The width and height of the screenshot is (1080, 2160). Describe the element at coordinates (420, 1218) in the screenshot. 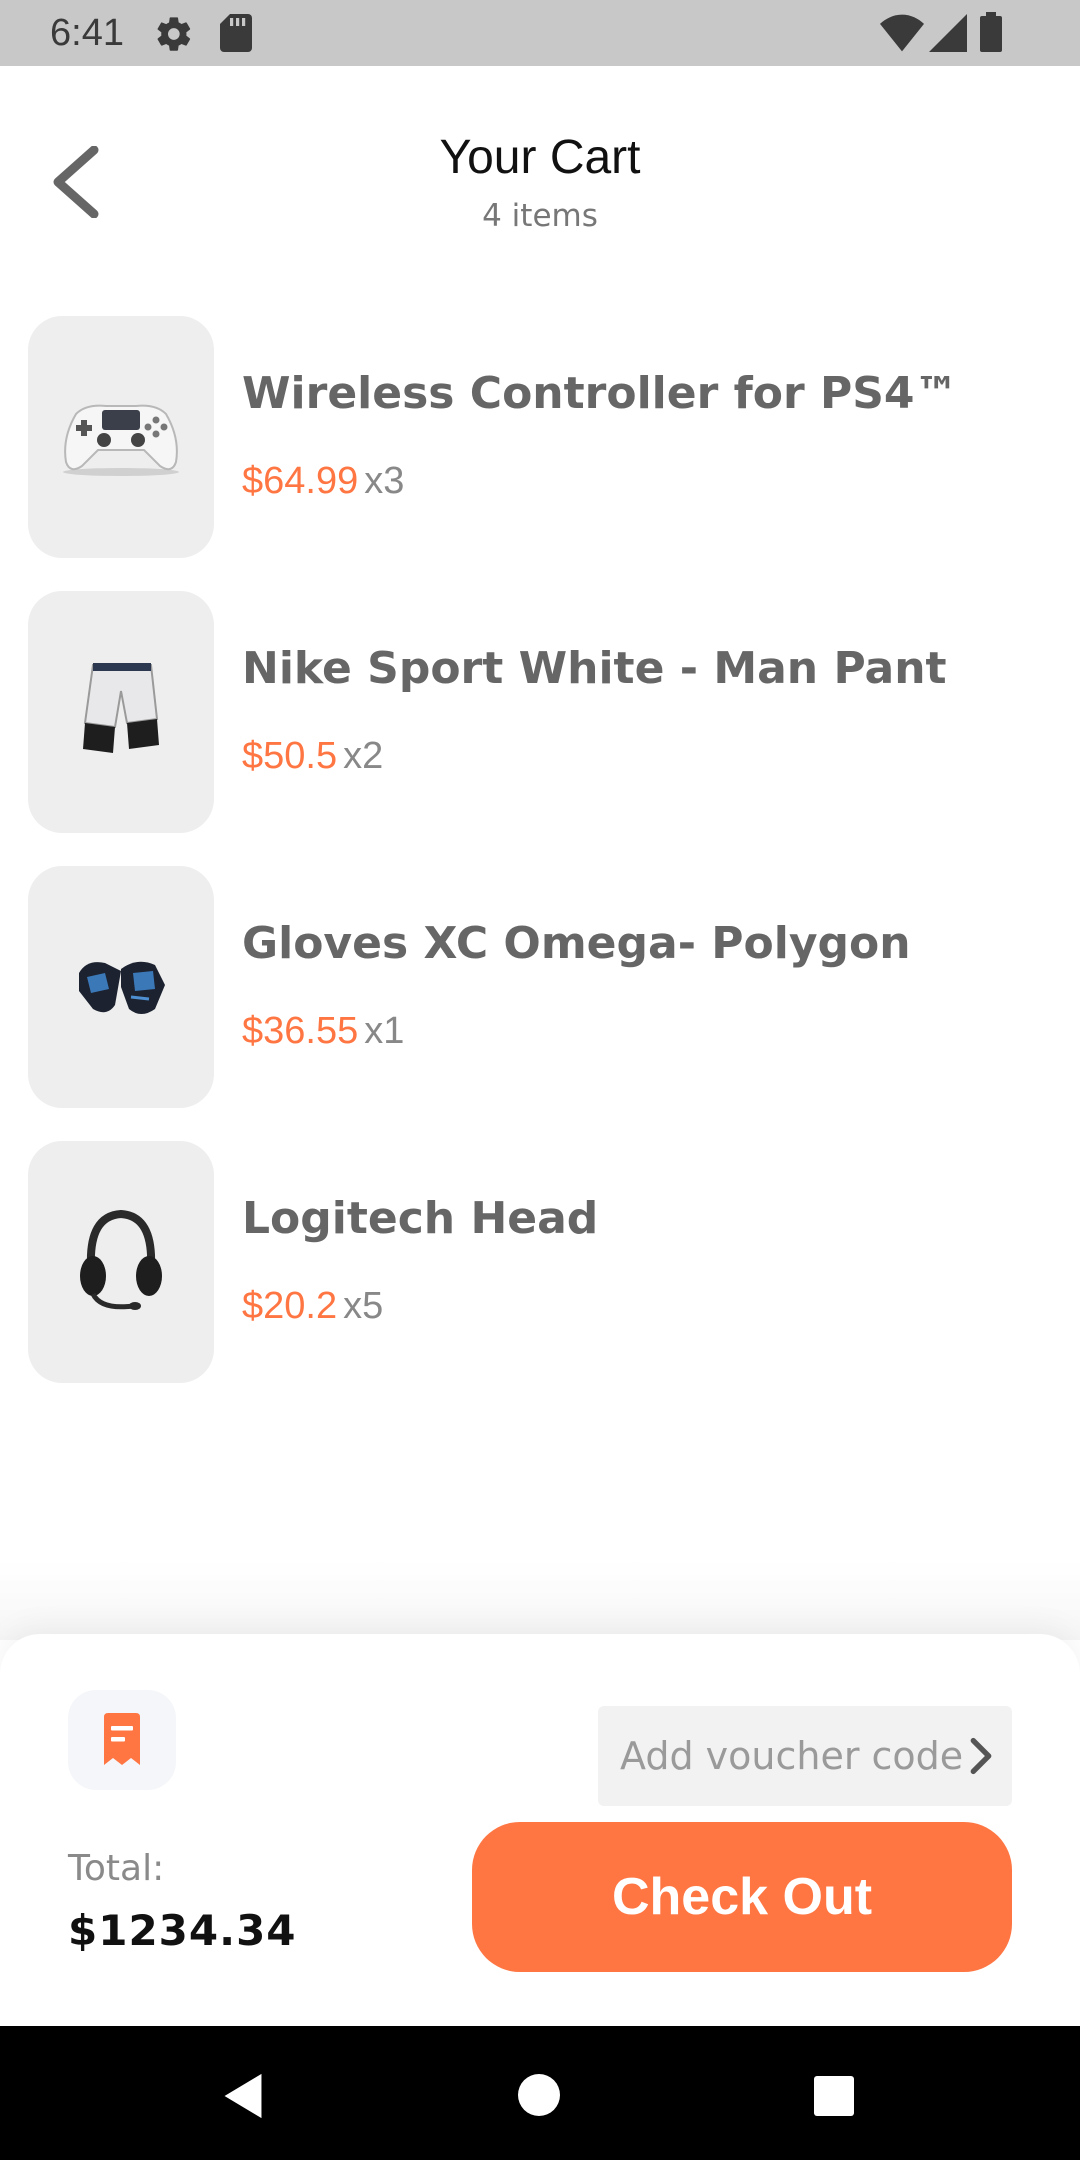

I see `item-name: Logitech Head` at that location.